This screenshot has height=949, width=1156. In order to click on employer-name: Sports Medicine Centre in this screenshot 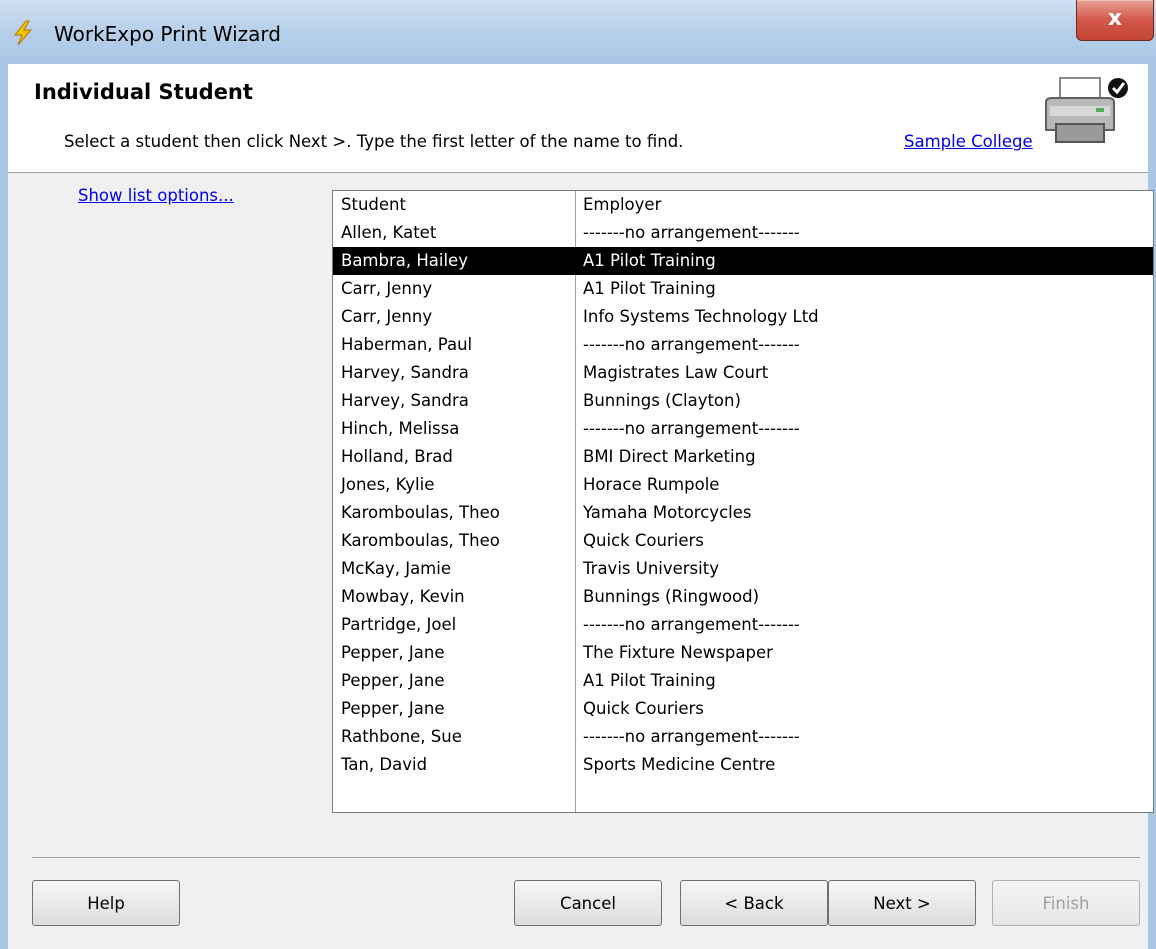, I will do `click(679, 764)`.